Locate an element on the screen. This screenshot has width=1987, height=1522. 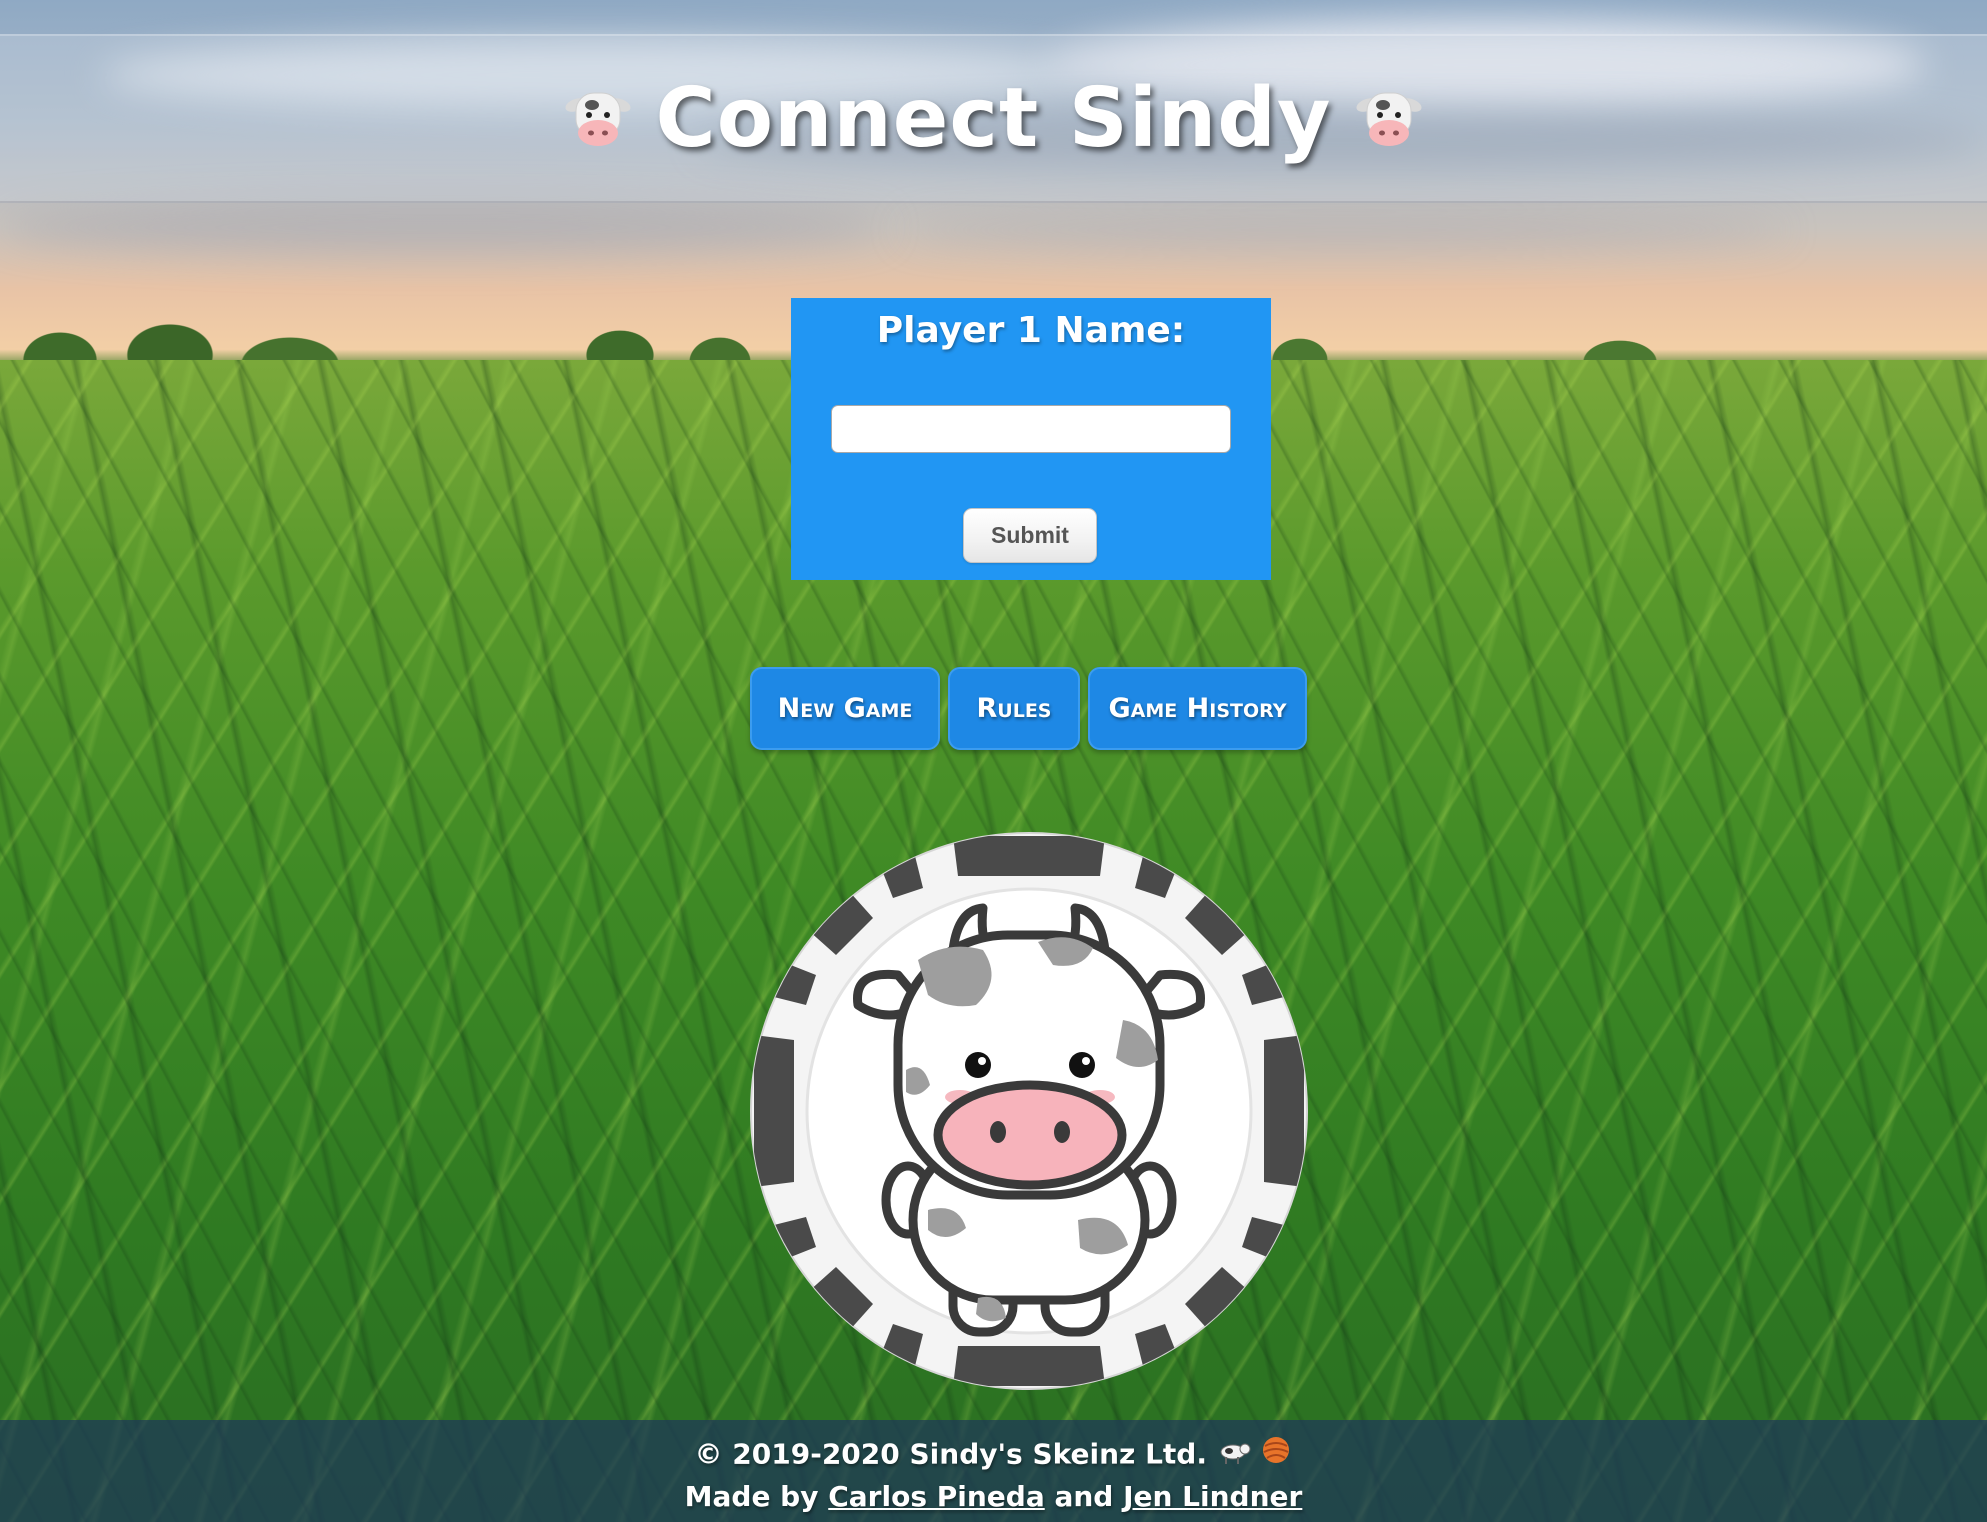
yarn-ball-icon is located at coordinates (1276, 1455).